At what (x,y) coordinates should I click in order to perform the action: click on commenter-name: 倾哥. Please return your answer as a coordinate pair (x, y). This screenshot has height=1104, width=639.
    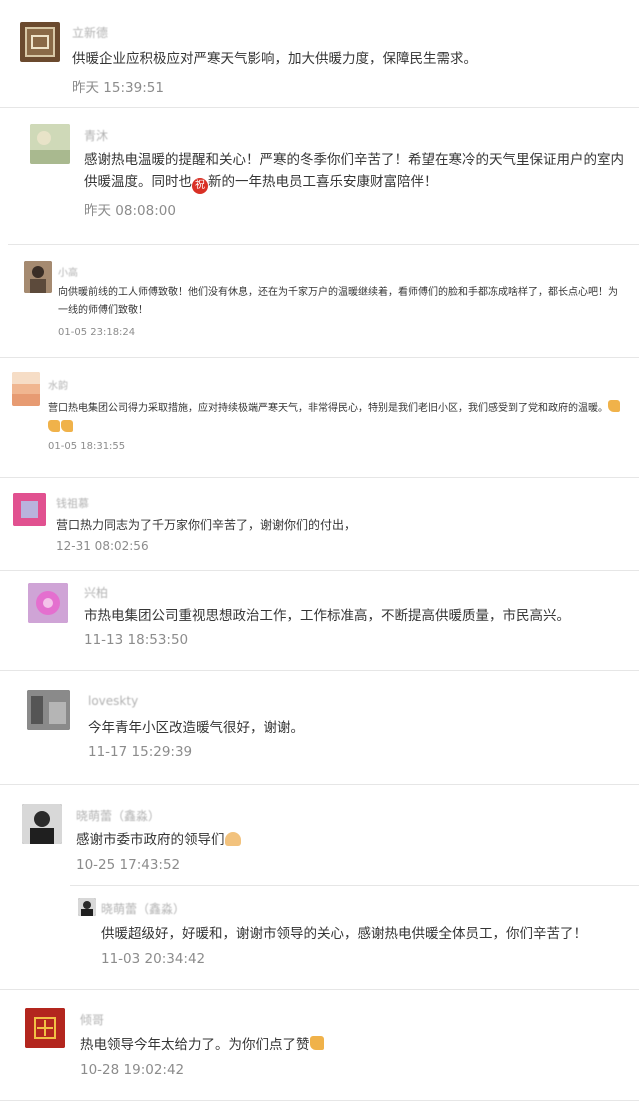
    Looking at the image, I should click on (92, 1020).